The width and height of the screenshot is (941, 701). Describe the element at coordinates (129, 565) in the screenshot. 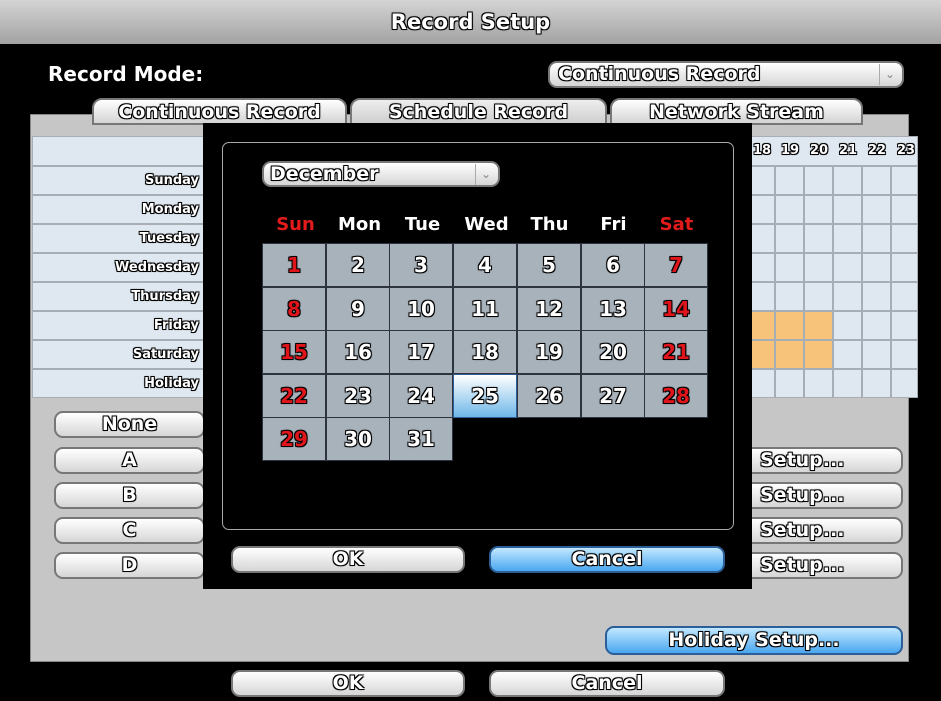

I see `record-type-d-button: D` at that location.